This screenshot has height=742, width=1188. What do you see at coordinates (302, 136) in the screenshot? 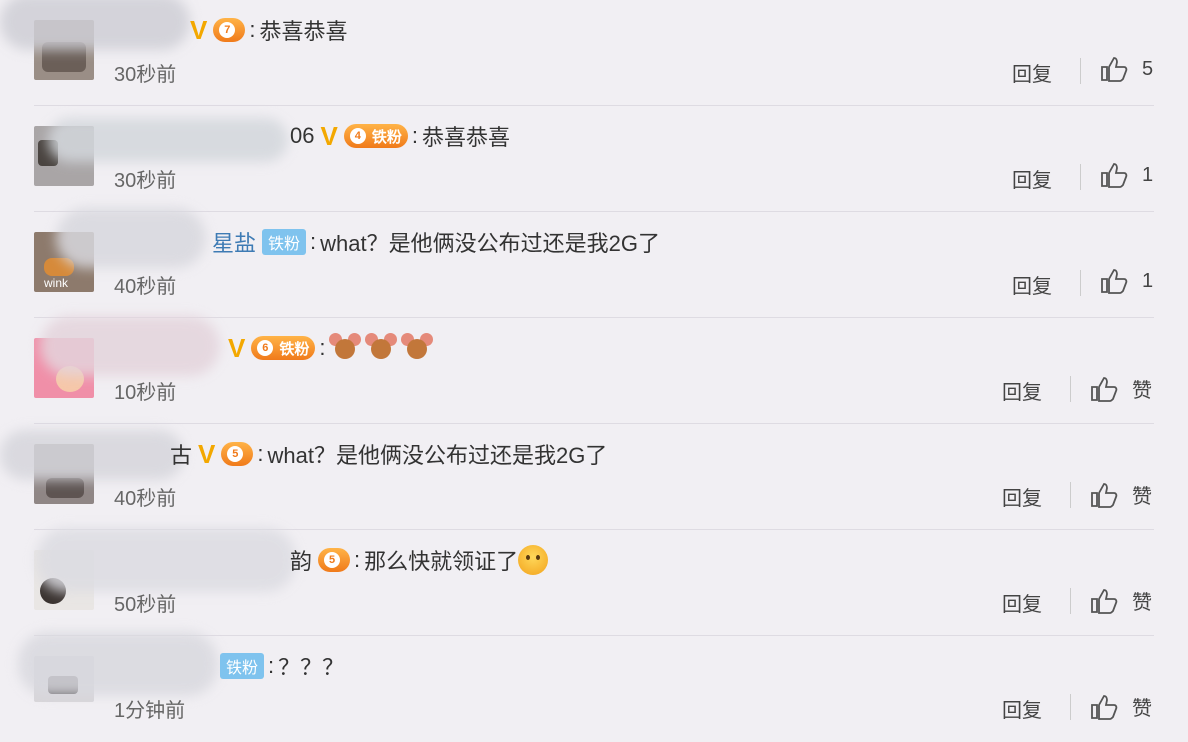
I see `username: 06` at bounding box center [302, 136].